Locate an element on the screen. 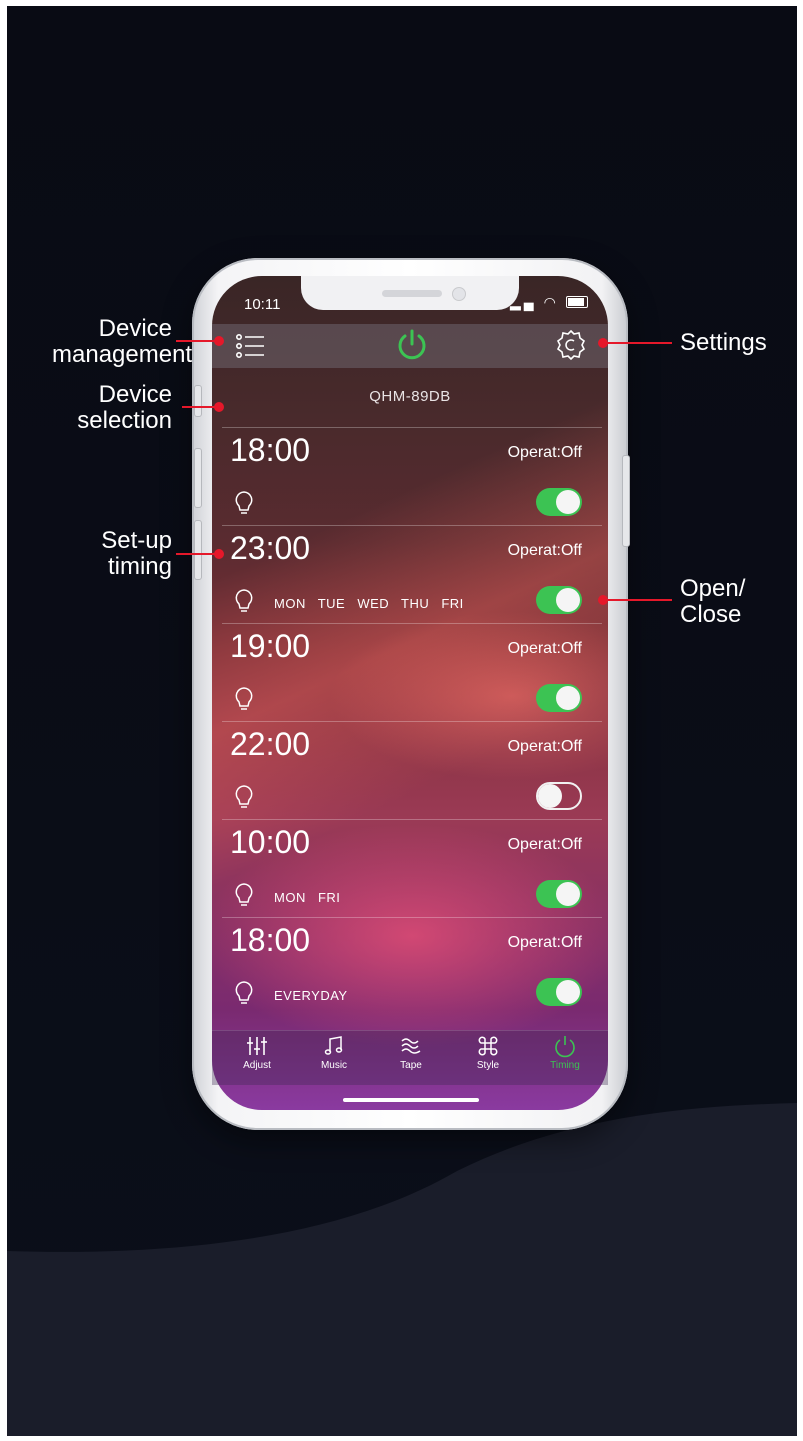 The width and height of the screenshot is (803, 1441). timer-icon is located at coordinates (565, 1047).